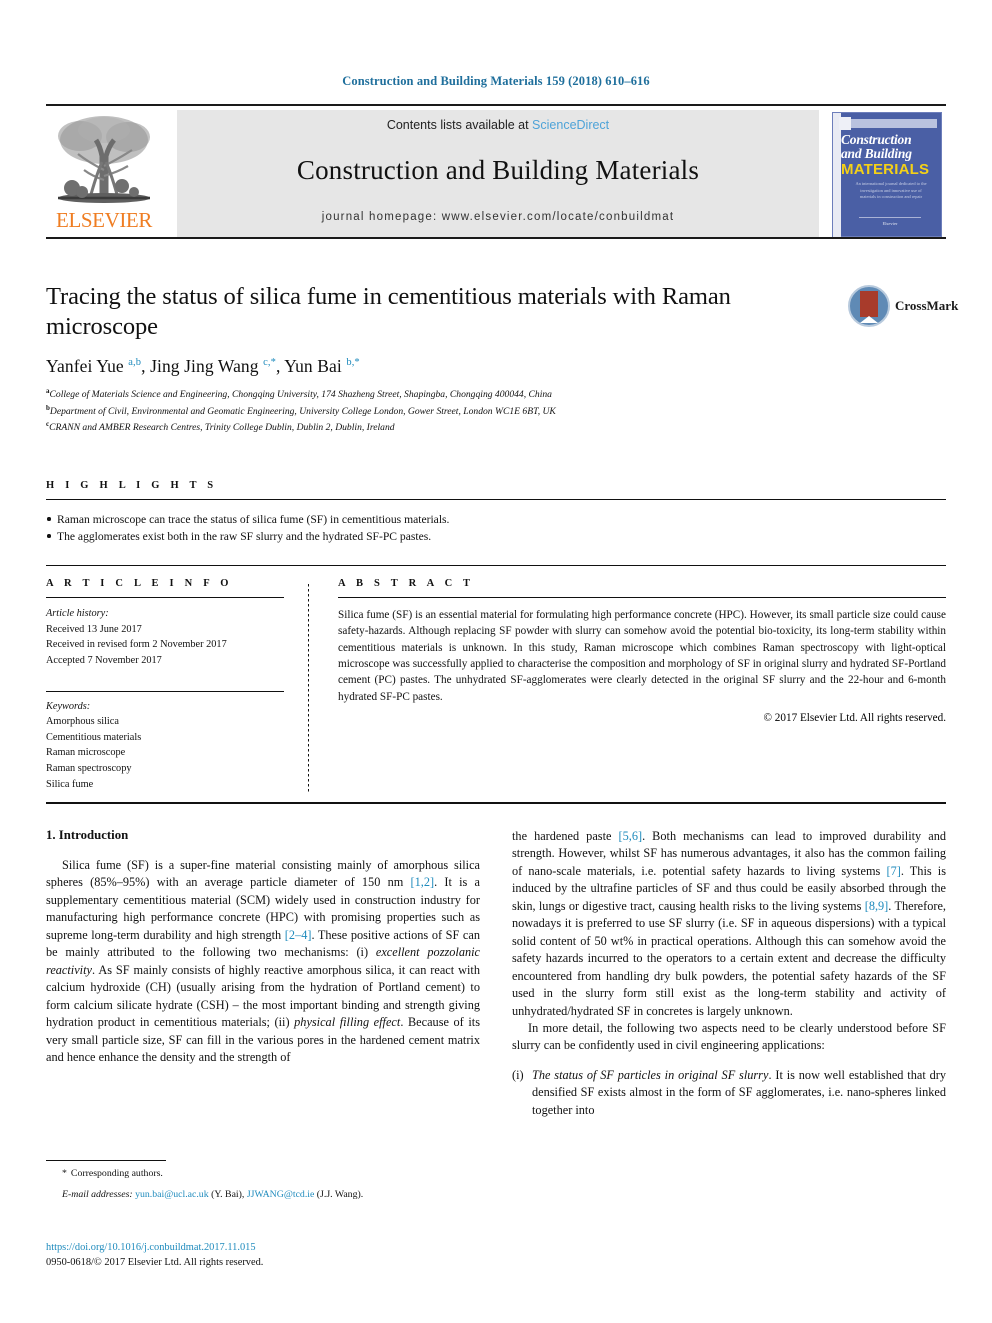  What do you see at coordinates (139, 583) in the screenshot?
I see `article-info-label: A R T I C L E I N F O` at bounding box center [139, 583].